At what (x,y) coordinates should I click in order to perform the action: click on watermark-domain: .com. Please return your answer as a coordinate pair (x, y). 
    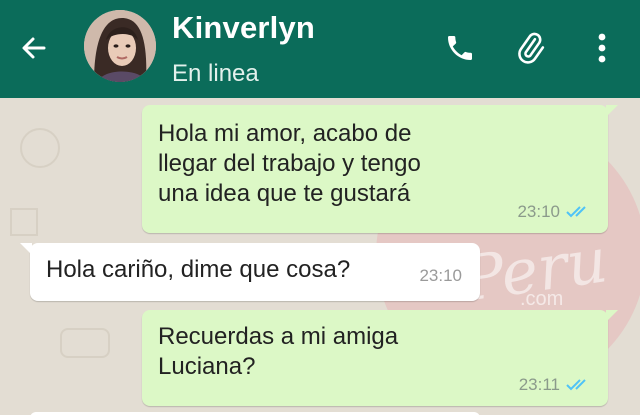
    Looking at the image, I should click on (542, 299).